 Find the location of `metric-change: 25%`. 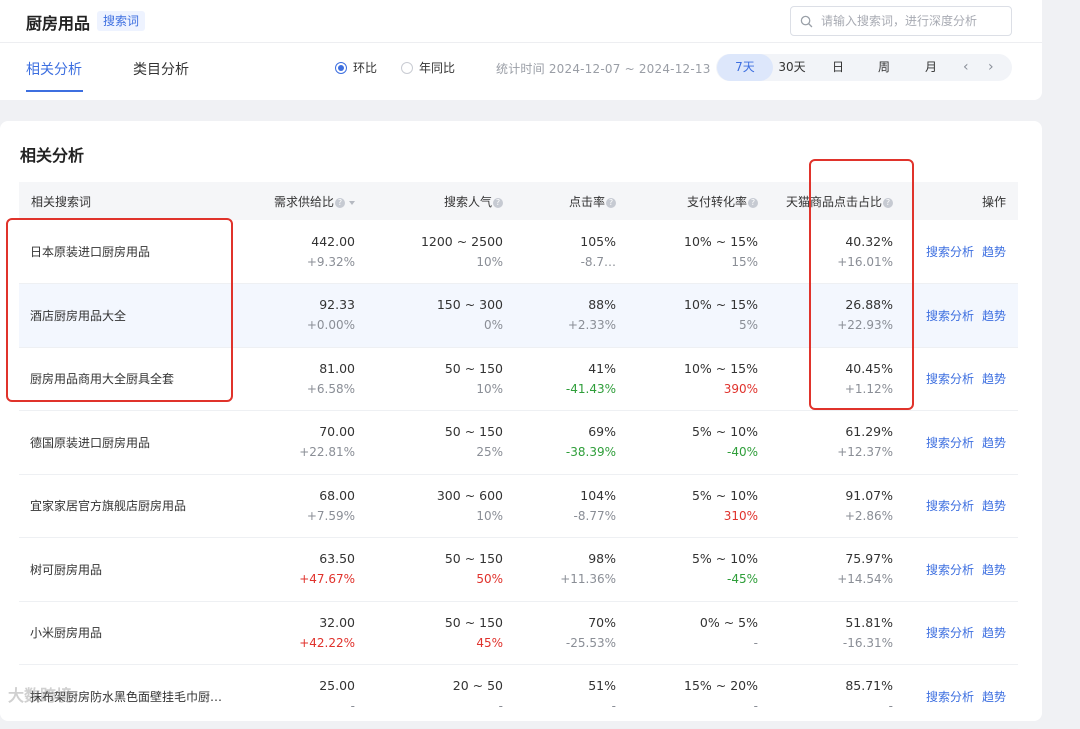

metric-change: 25% is located at coordinates (489, 452).